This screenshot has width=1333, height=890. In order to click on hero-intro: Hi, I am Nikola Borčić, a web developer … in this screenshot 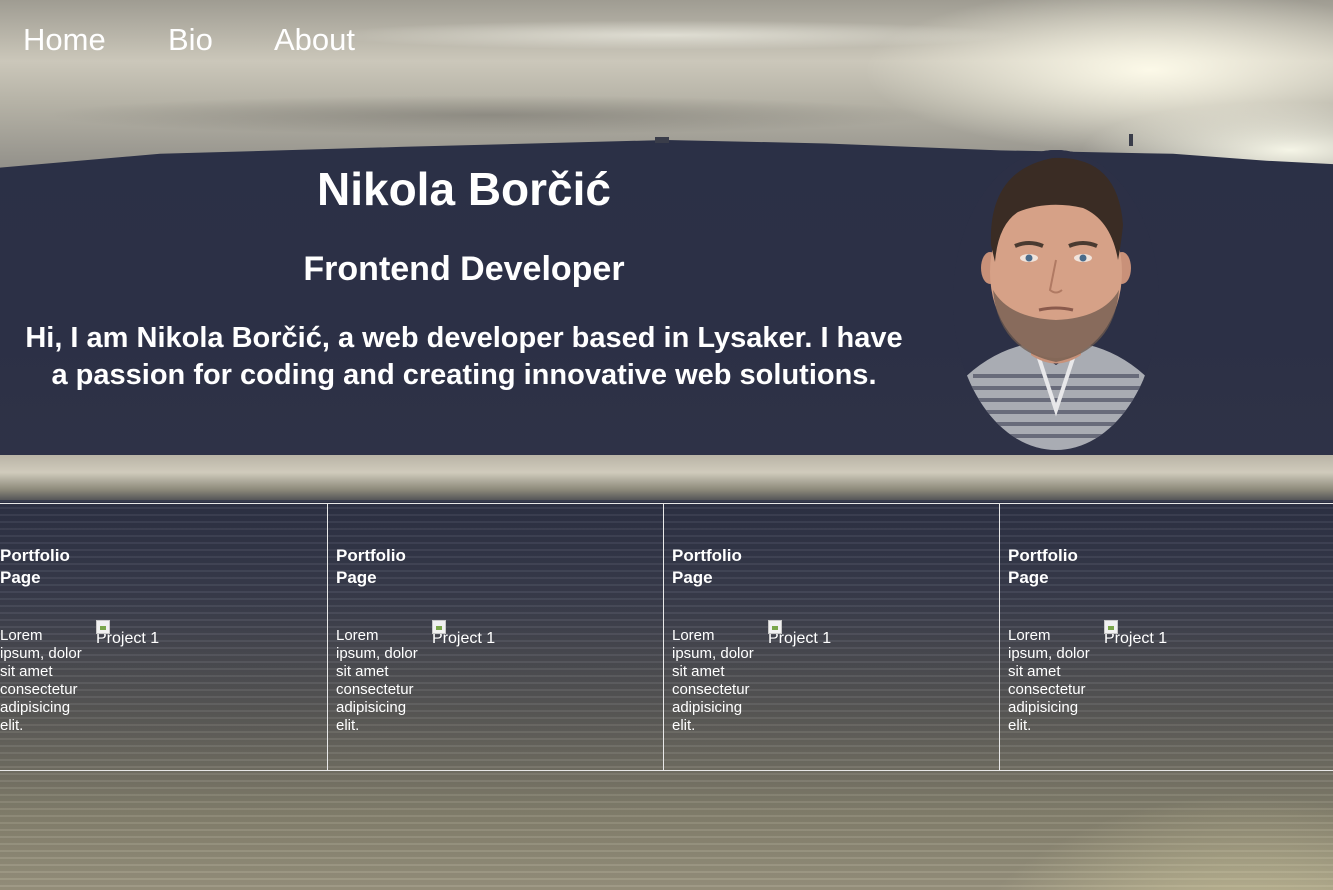, I will do `click(464, 356)`.